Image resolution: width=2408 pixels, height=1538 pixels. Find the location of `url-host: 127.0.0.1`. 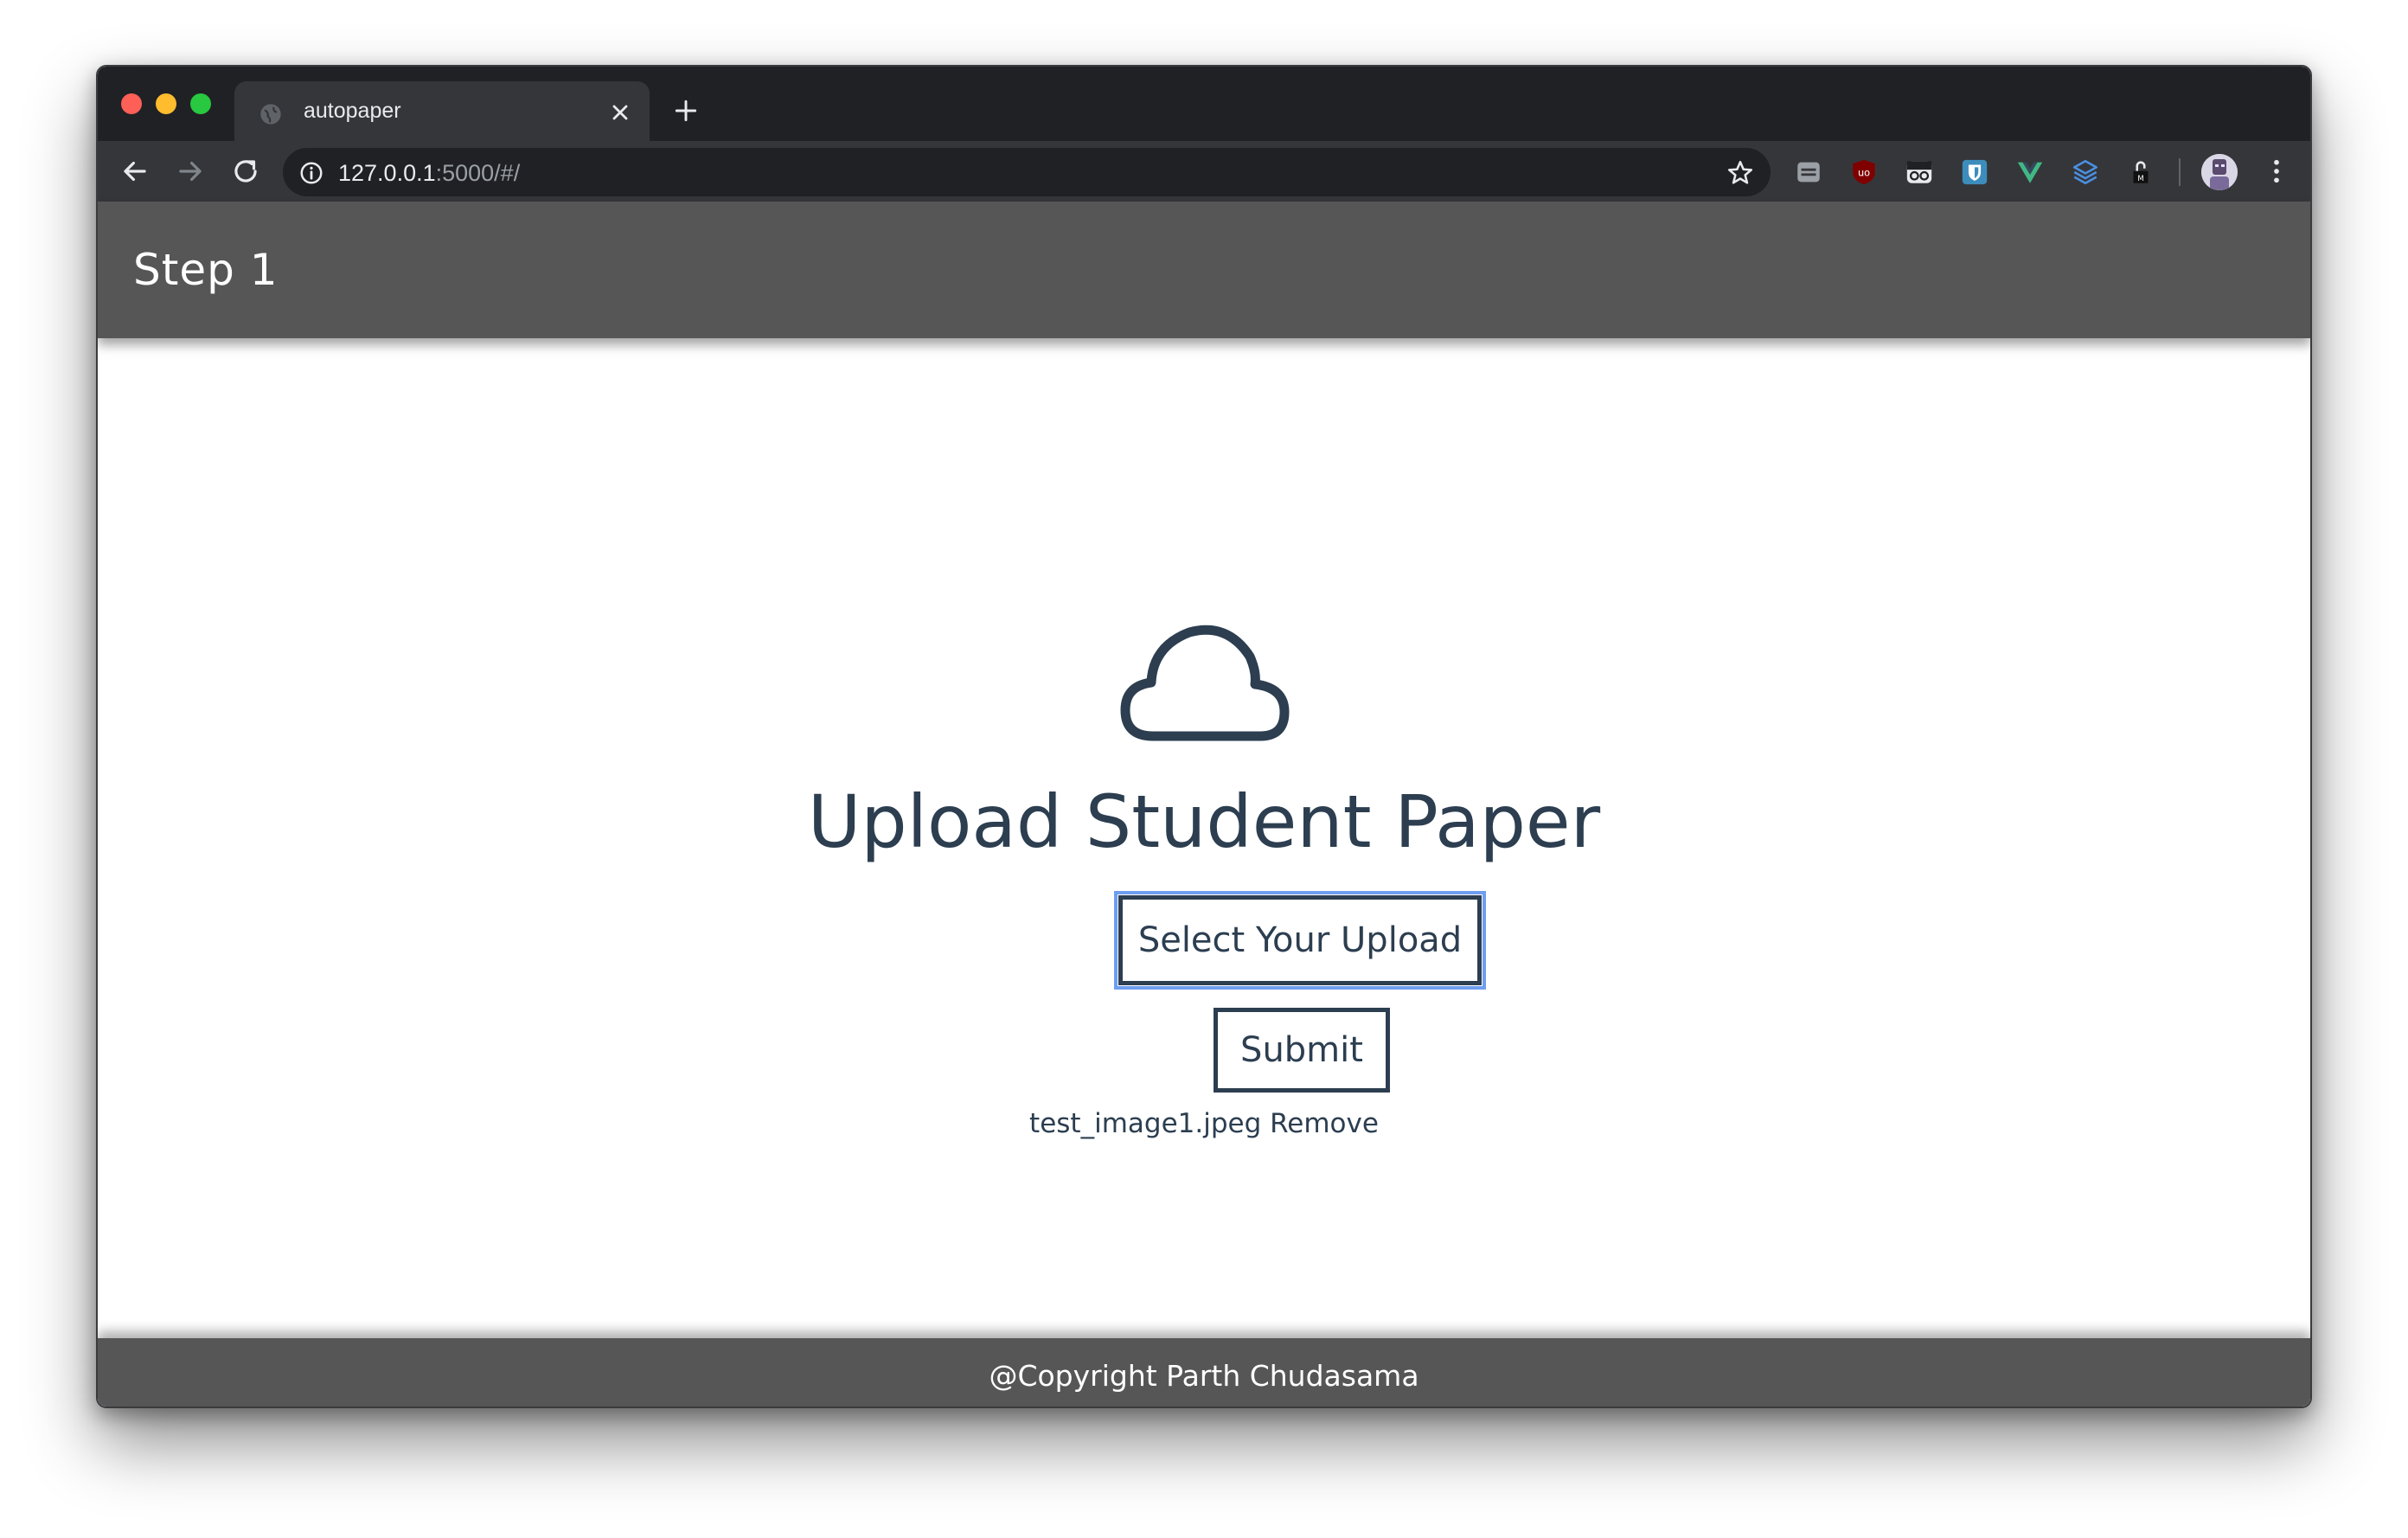

url-host: 127.0.0.1 is located at coordinates (387, 173).